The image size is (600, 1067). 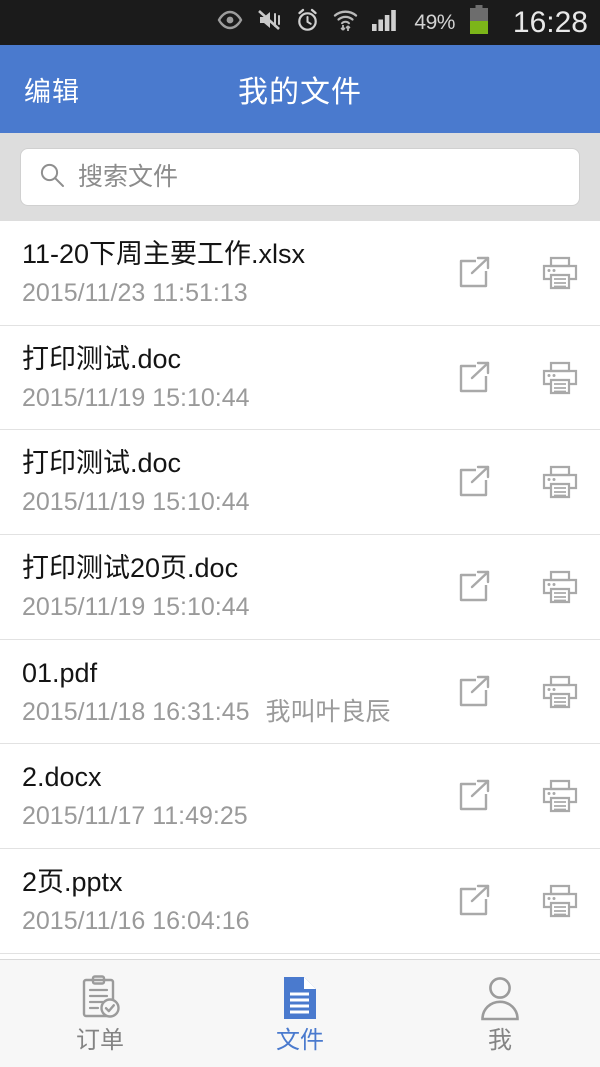 I want to click on search-box, so click(x=300, y=177).